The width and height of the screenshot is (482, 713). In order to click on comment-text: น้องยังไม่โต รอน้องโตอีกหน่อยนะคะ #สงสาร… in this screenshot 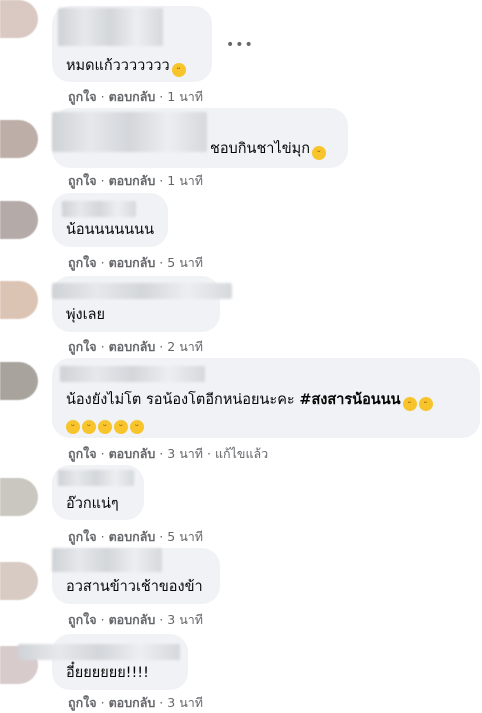, I will do `click(249, 401)`.